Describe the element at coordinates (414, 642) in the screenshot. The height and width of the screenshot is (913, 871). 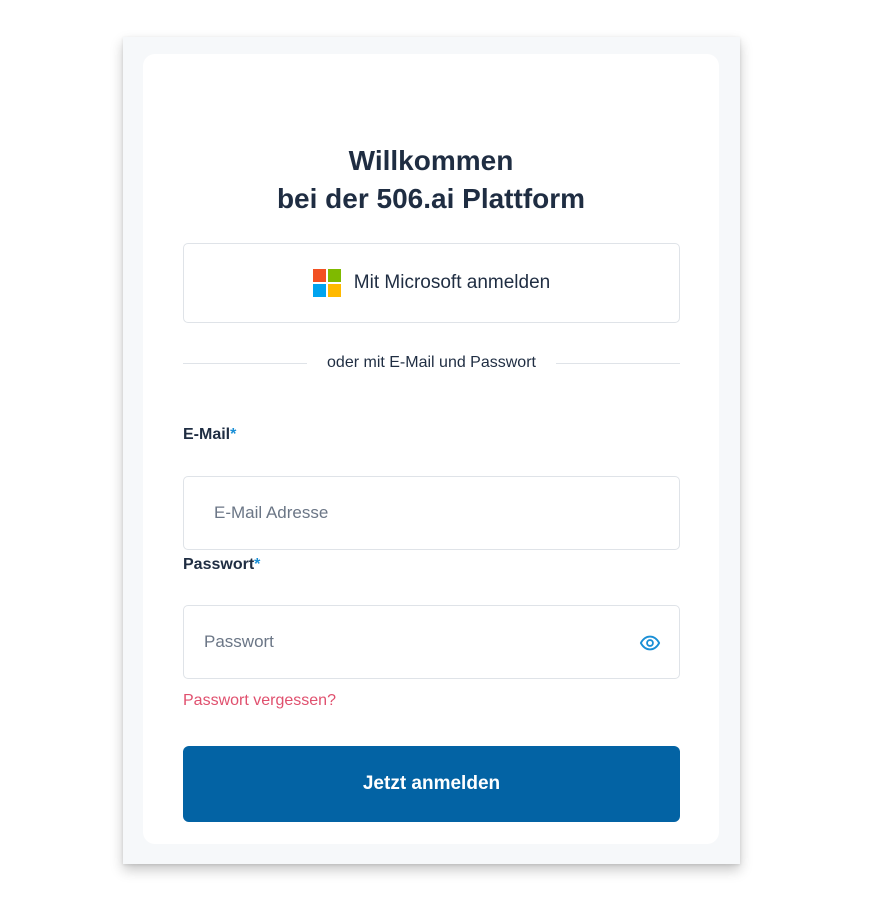
I see `password-input` at that location.